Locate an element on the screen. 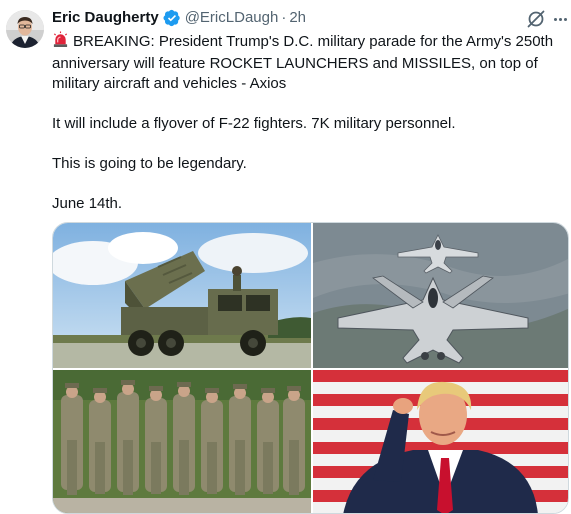 The height and width of the screenshot is (514, 571). siren-emoji-icon is located at coordinates (60, 42).